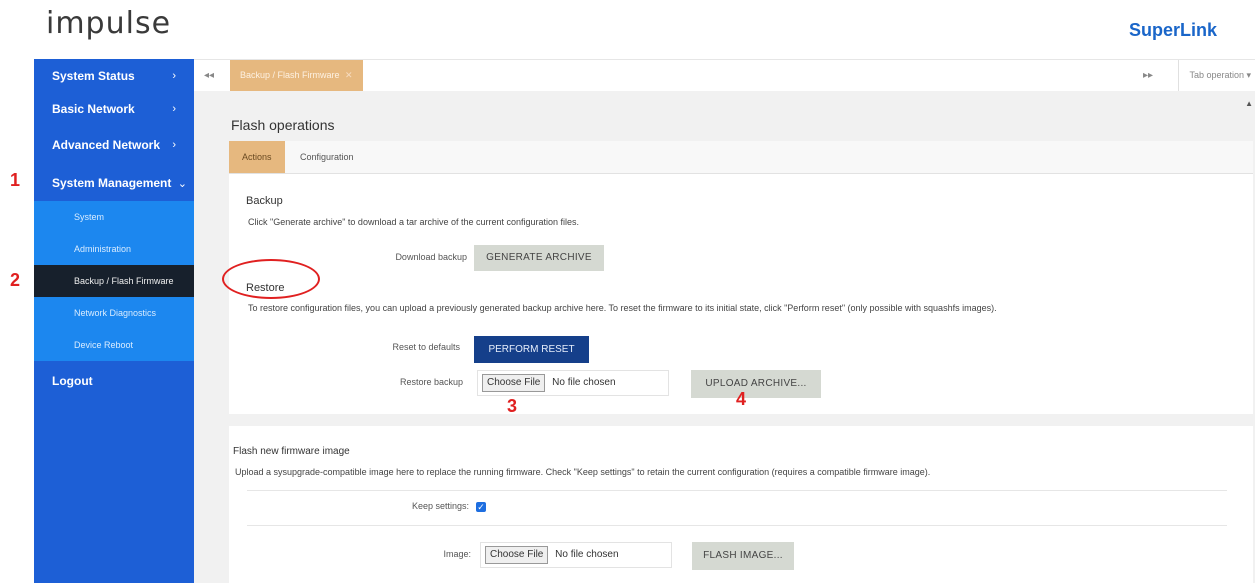 The image size is (1255, 583). I want to click on close-icon: ✕, so click(349, 75).